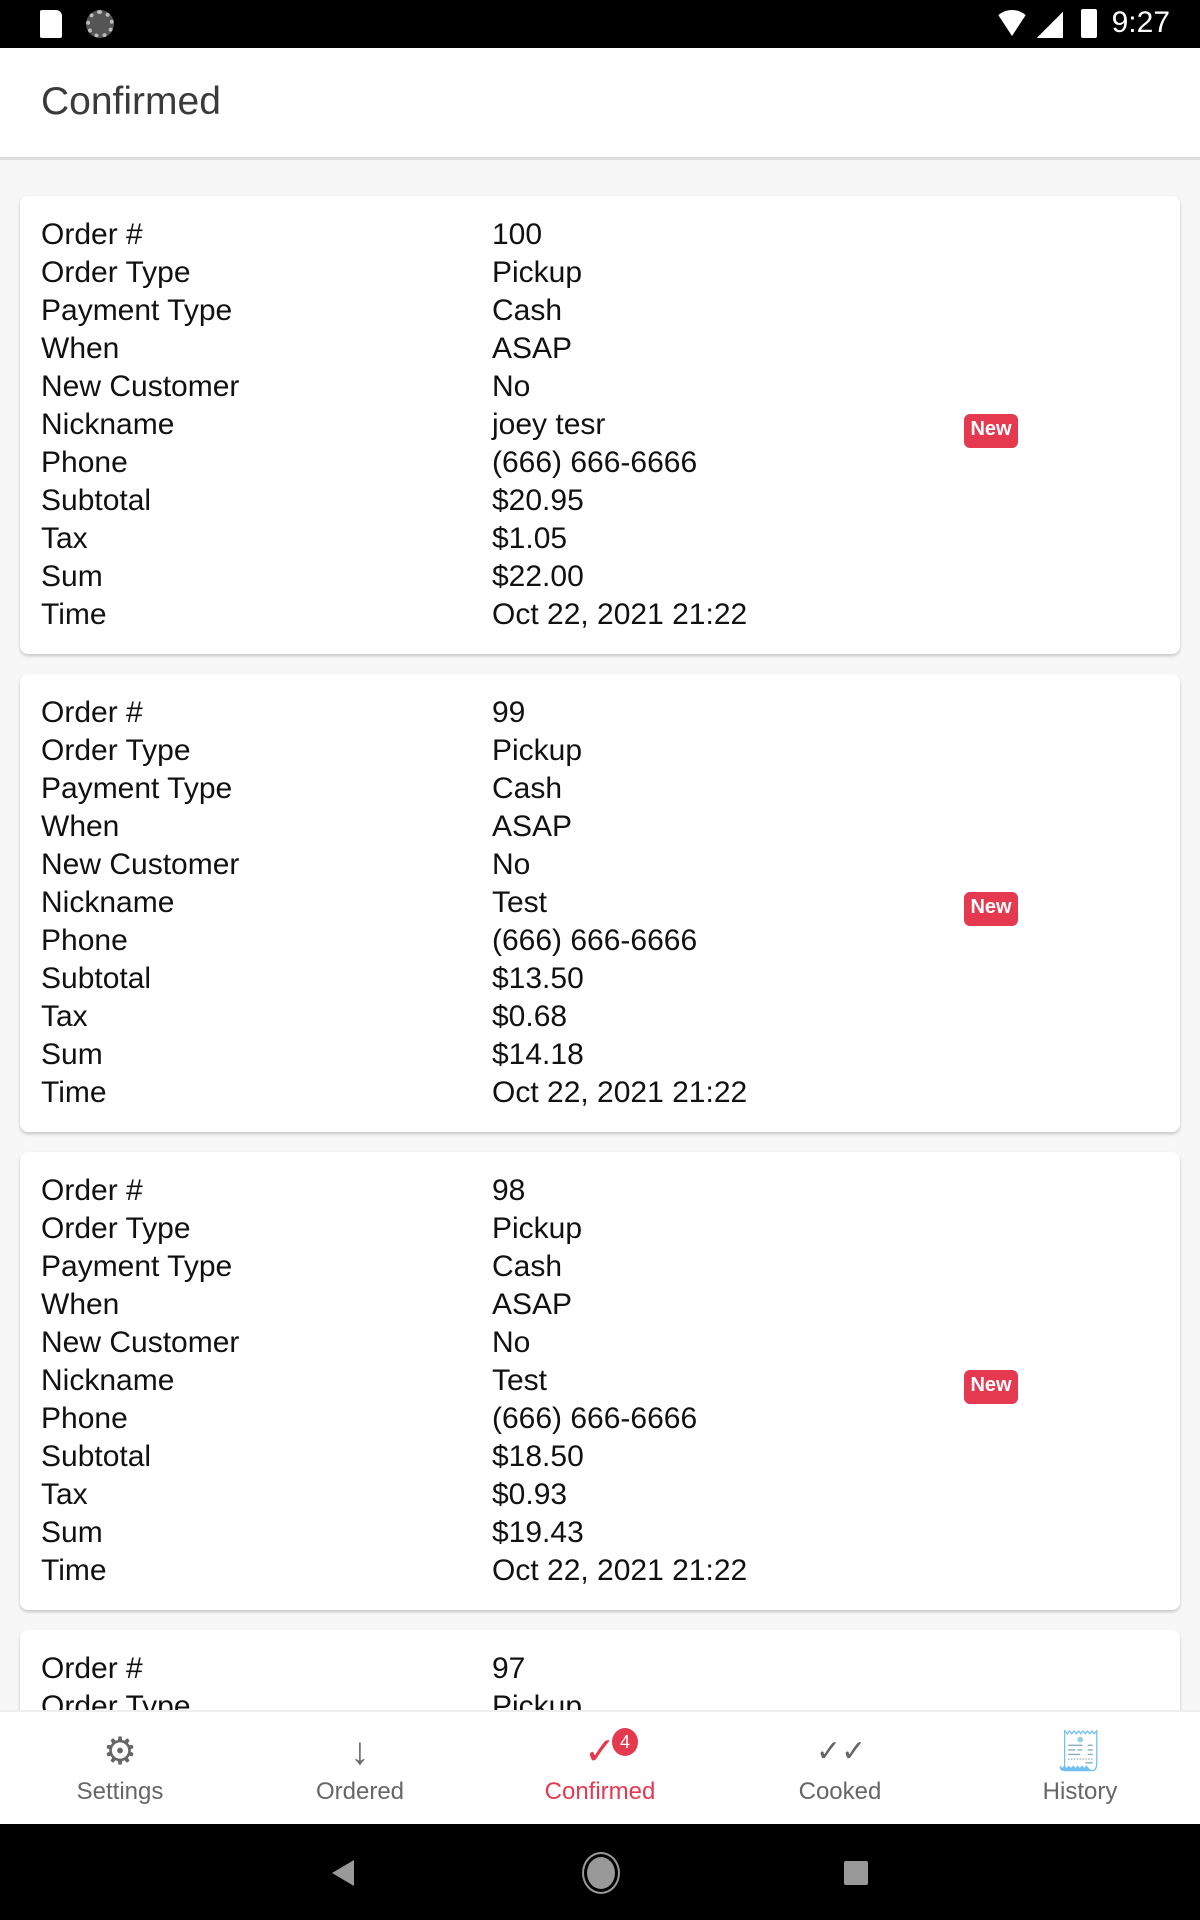 This screenshot has height=1920, width=1200. I want to click on home-icon, so click(601, 1873).